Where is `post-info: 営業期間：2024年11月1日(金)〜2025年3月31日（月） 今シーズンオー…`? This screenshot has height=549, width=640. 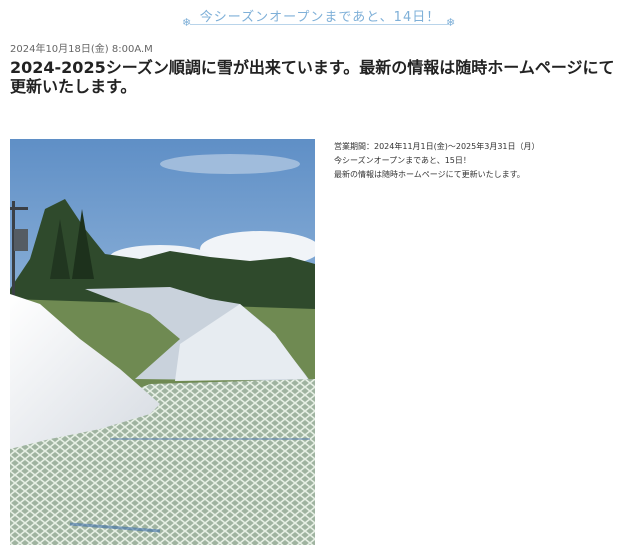
post-info: 営業期間：2024年11月1日(金)〜2025年3月31日（月） 今シーズンオー… is located at coordinates (484, 161).